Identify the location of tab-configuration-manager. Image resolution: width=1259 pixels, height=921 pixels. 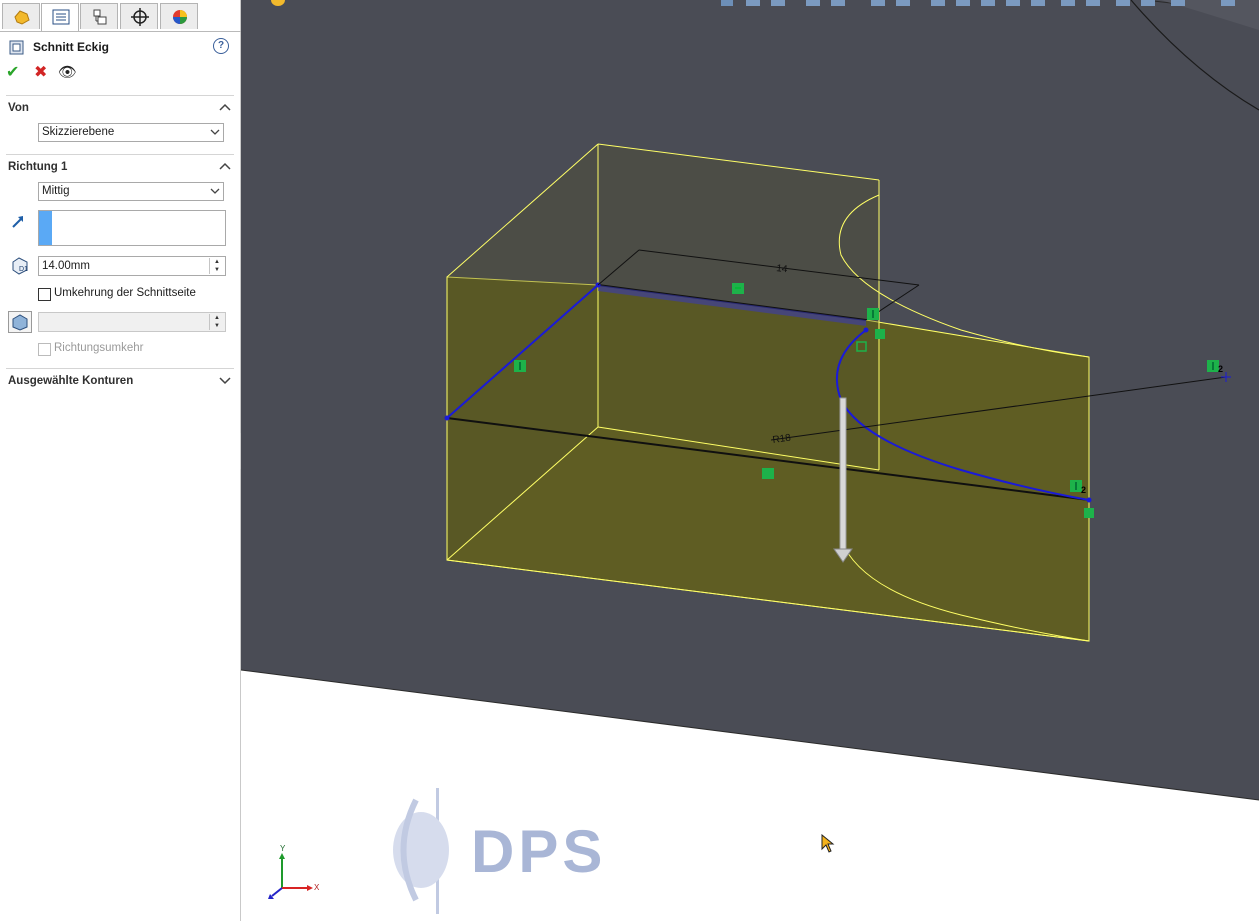
(99, 16).